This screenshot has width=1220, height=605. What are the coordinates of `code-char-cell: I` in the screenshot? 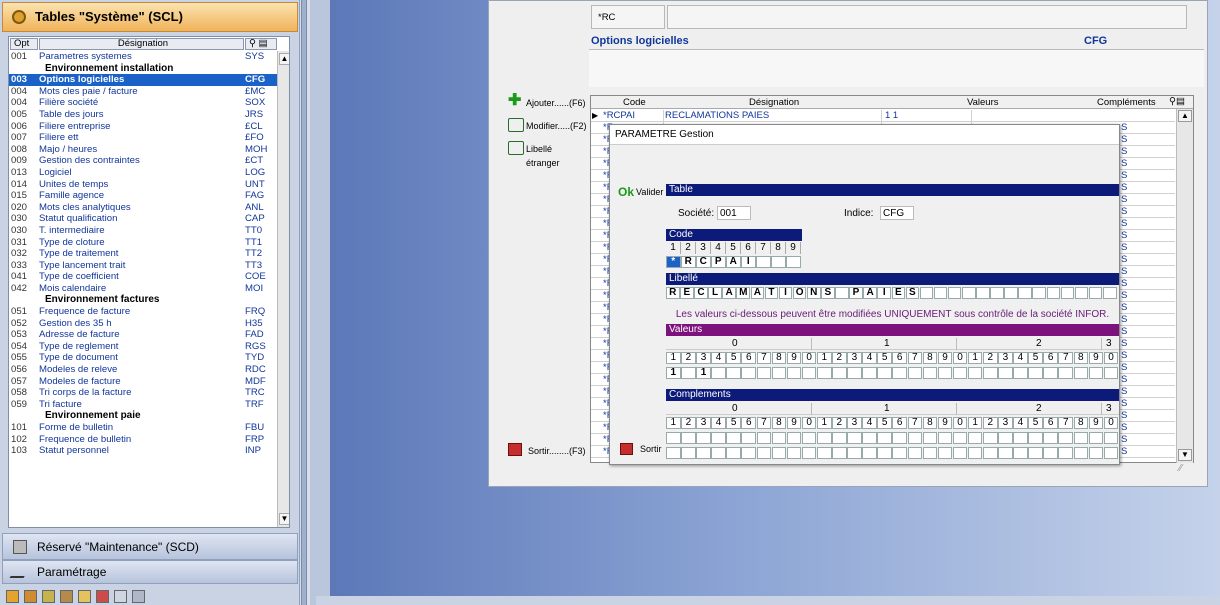 It's located at (748, 262).